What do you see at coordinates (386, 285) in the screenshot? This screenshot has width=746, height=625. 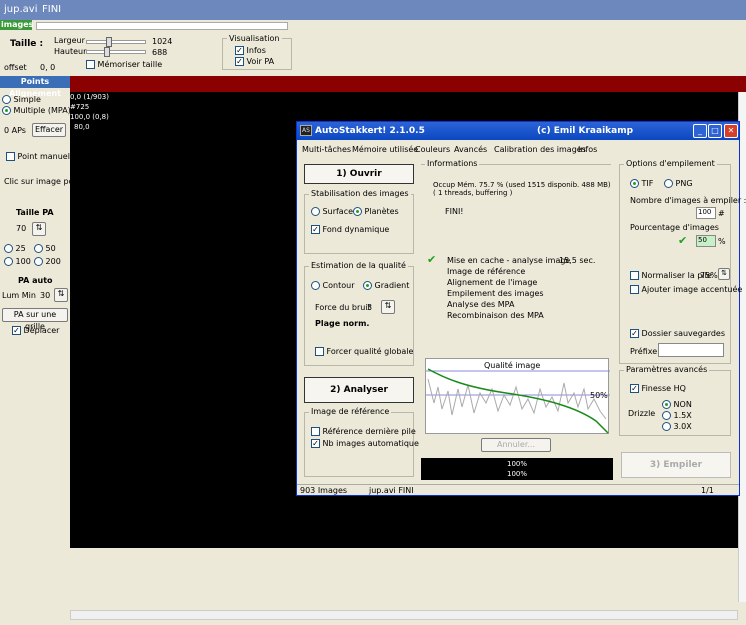 I see `gradient-radio: Gradient` at bounding box center [386, 285].